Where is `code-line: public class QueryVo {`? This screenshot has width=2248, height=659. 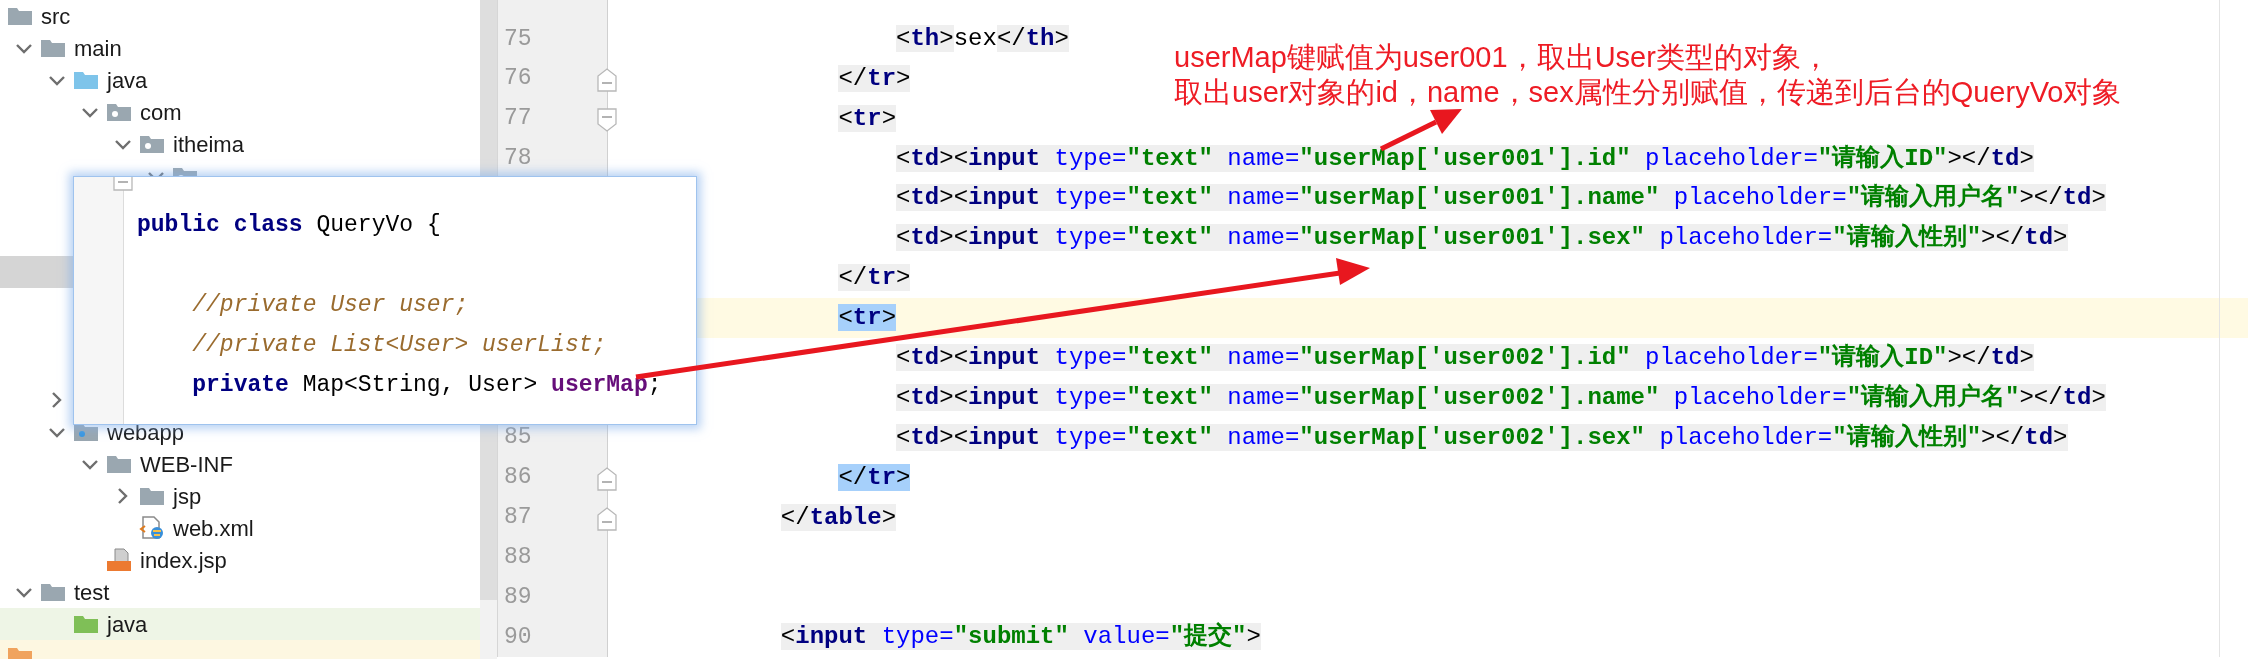
code-line: public class QueryVo { is located at coordinates (289, 225).